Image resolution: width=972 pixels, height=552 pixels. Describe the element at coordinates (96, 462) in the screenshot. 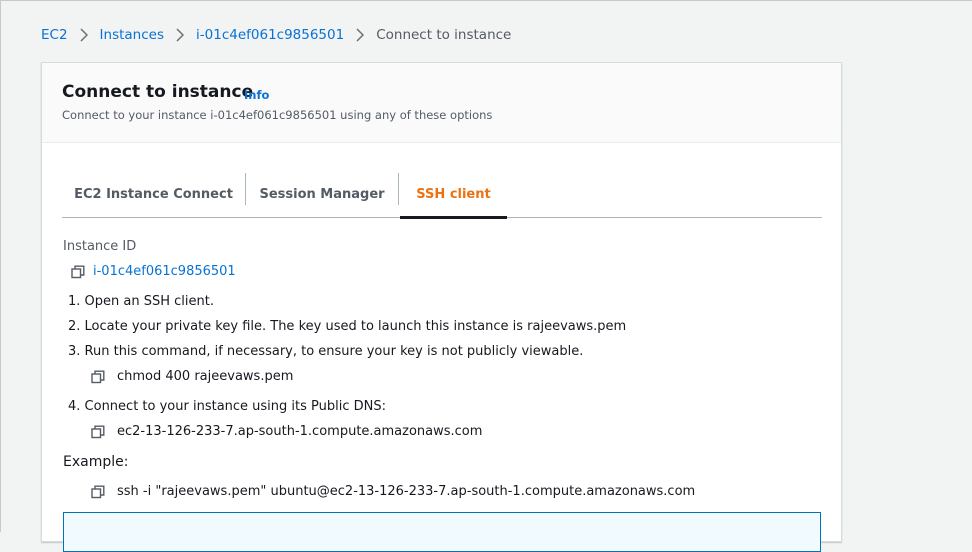

I see `example-label: Example:` at that location.